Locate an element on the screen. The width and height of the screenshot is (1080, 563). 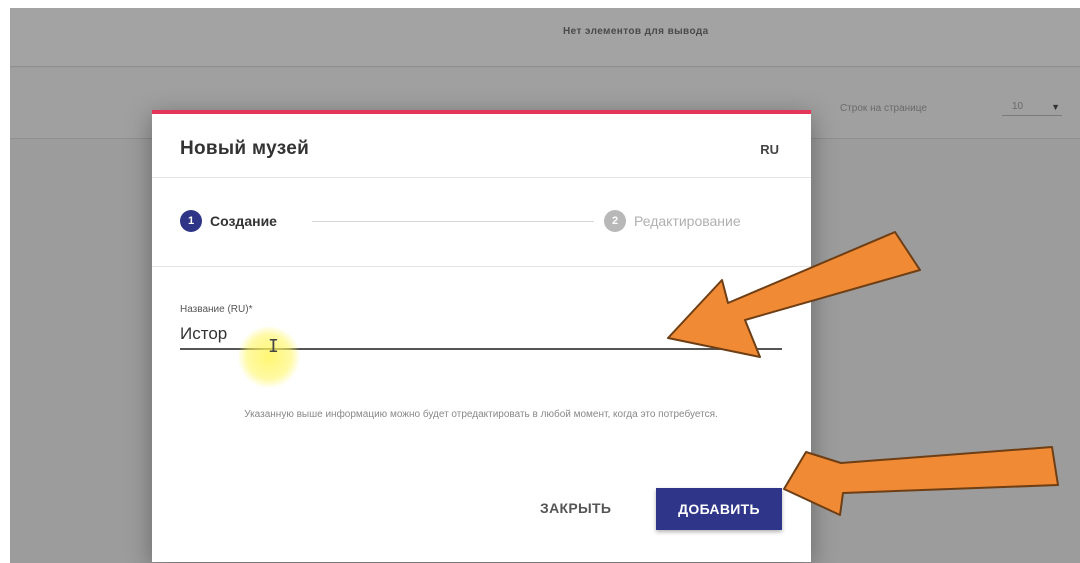
step-create: 1 Создание is located at coordinates (228, 221).